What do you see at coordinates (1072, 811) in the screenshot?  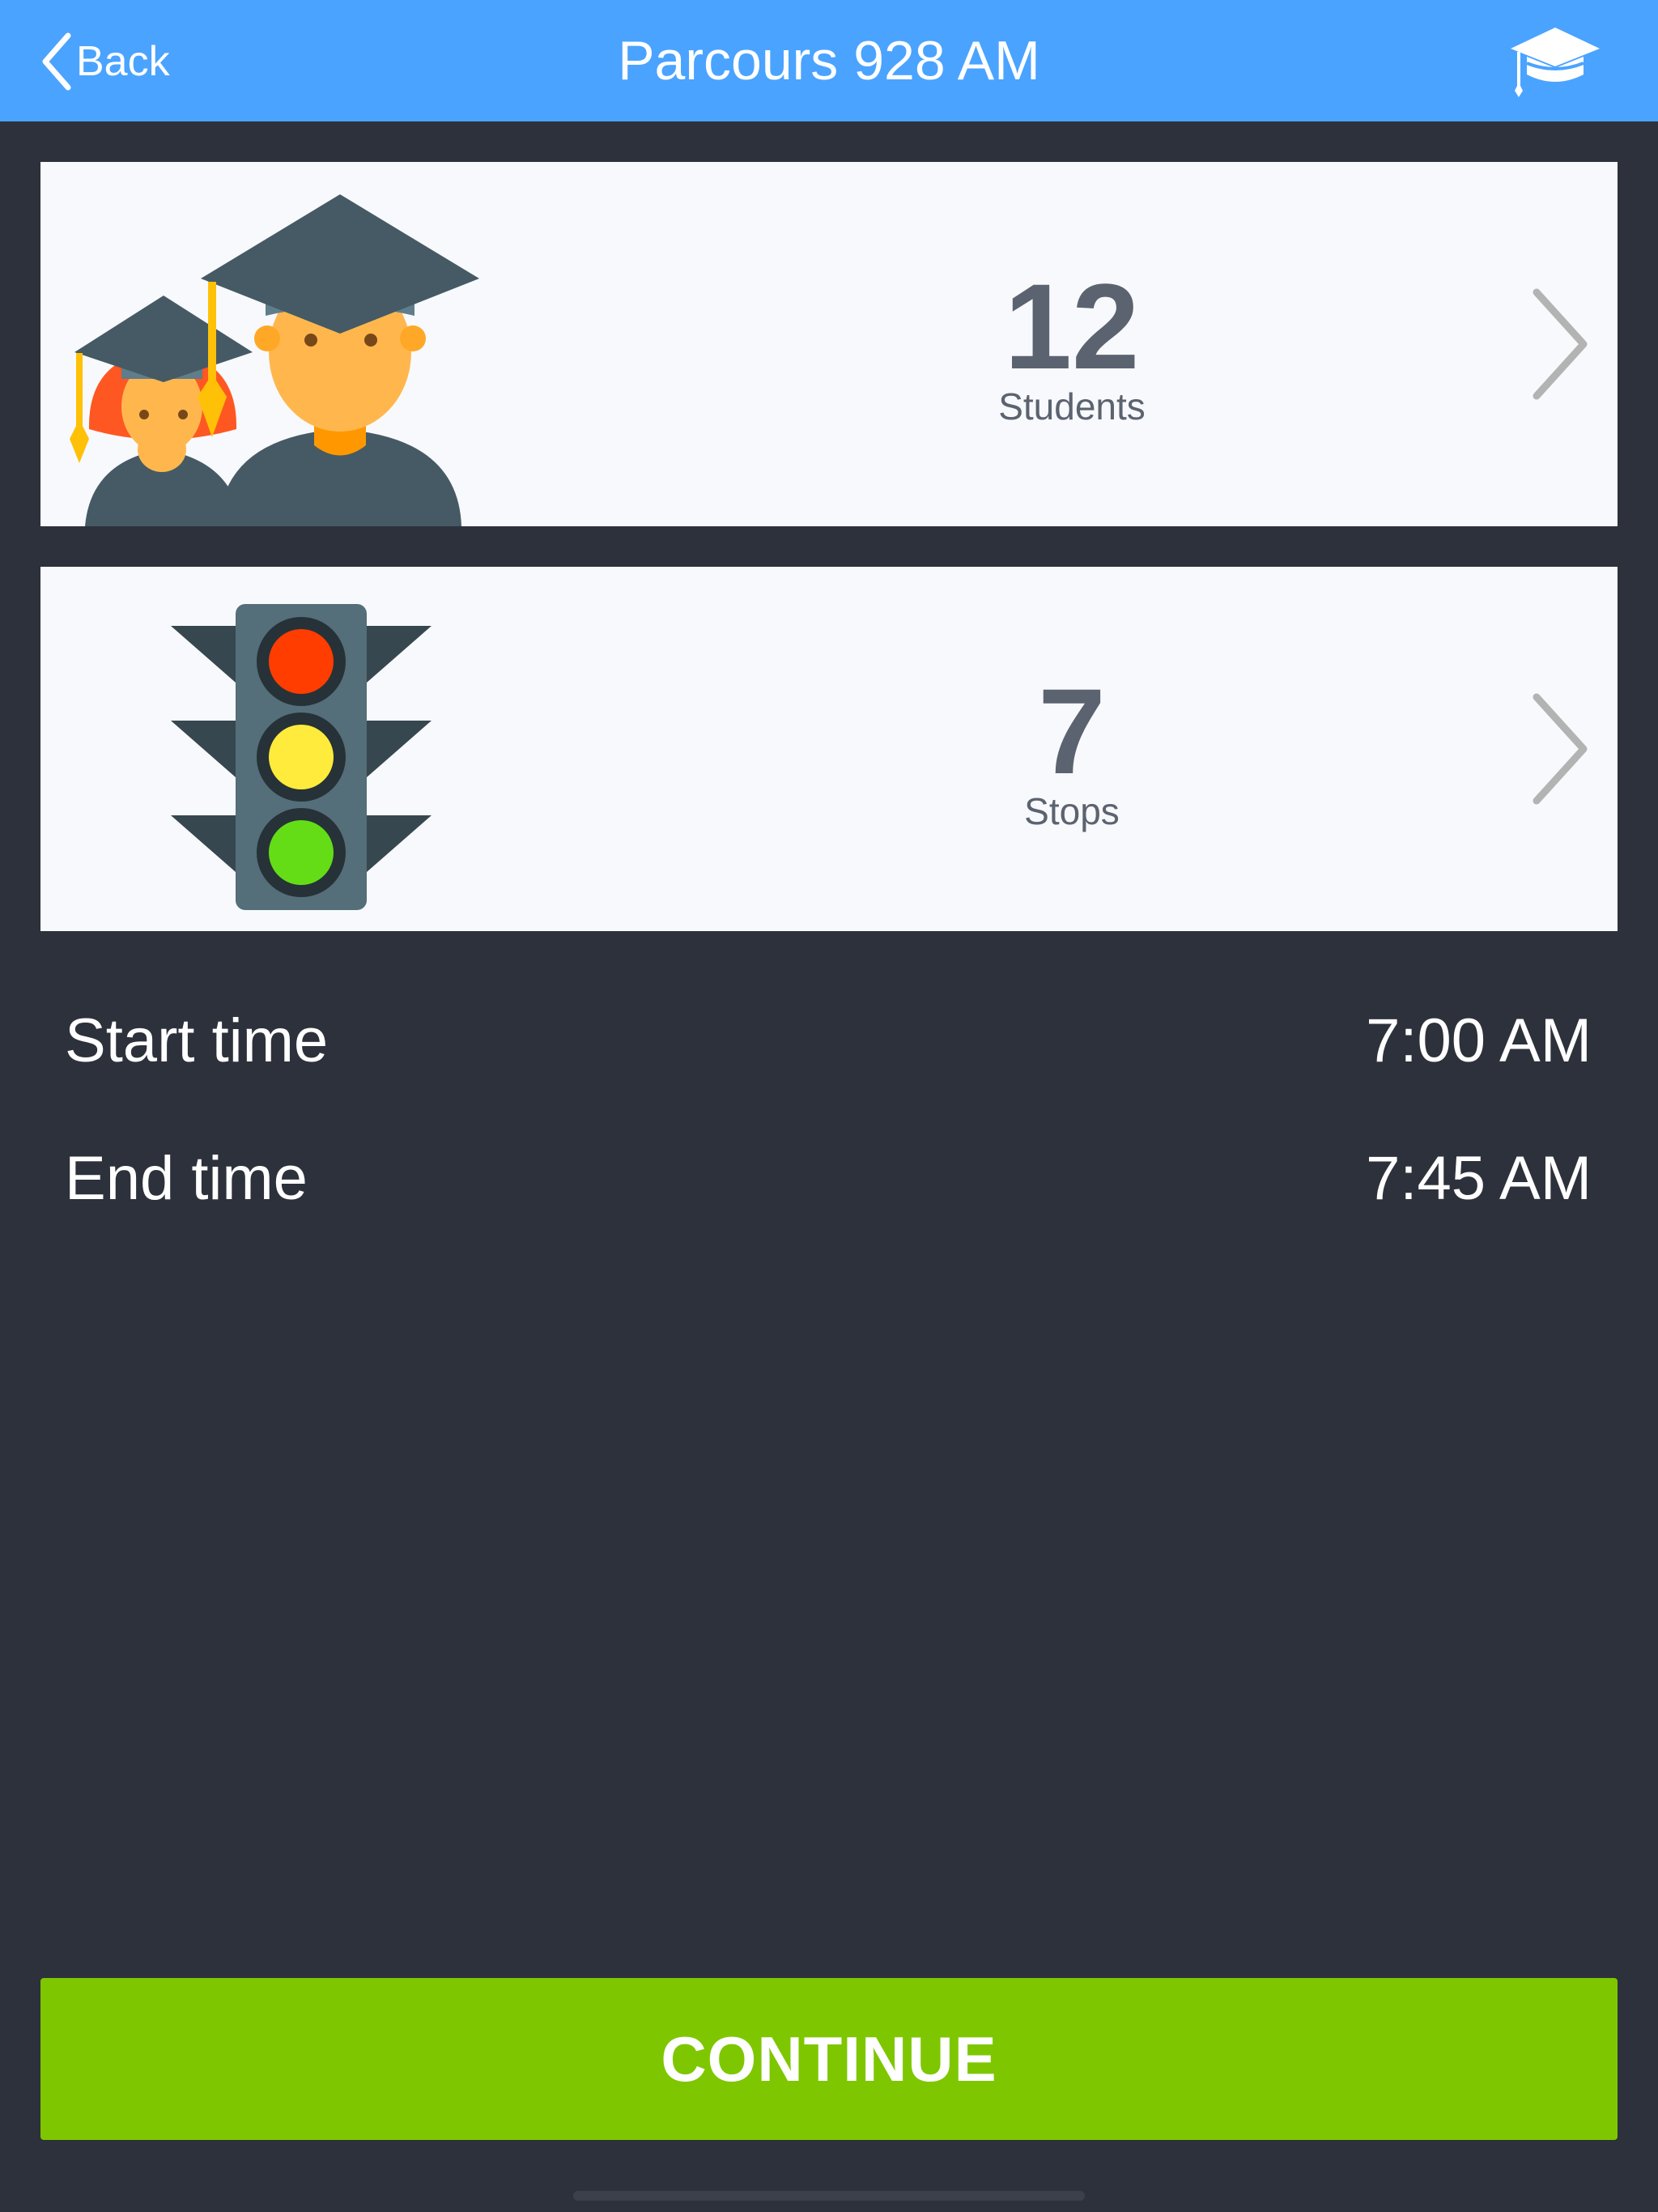 I see `stops-label: Stops` at bounding box center [1072, 811].